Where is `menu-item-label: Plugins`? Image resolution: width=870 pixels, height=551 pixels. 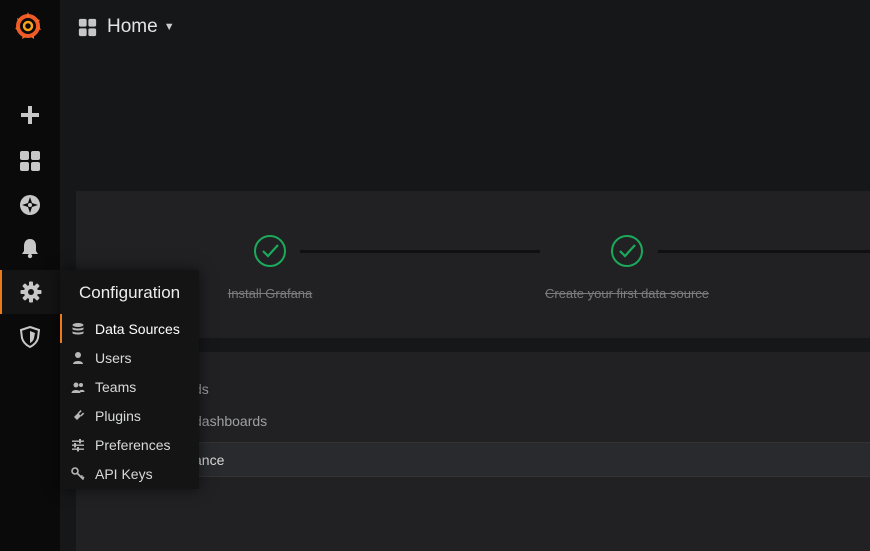 menu-item-label: Plugins is located at coordinates (118, 415).